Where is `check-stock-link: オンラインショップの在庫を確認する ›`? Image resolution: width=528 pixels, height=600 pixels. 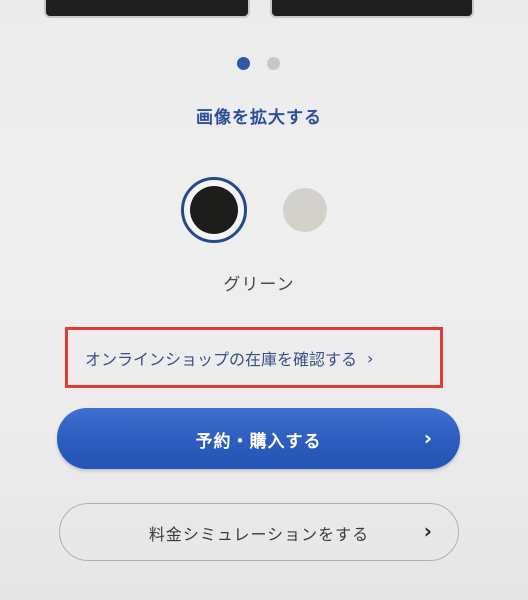 check-stock-link: オンラインショップの在庫を確認する › is located at coordinates (229, 358).